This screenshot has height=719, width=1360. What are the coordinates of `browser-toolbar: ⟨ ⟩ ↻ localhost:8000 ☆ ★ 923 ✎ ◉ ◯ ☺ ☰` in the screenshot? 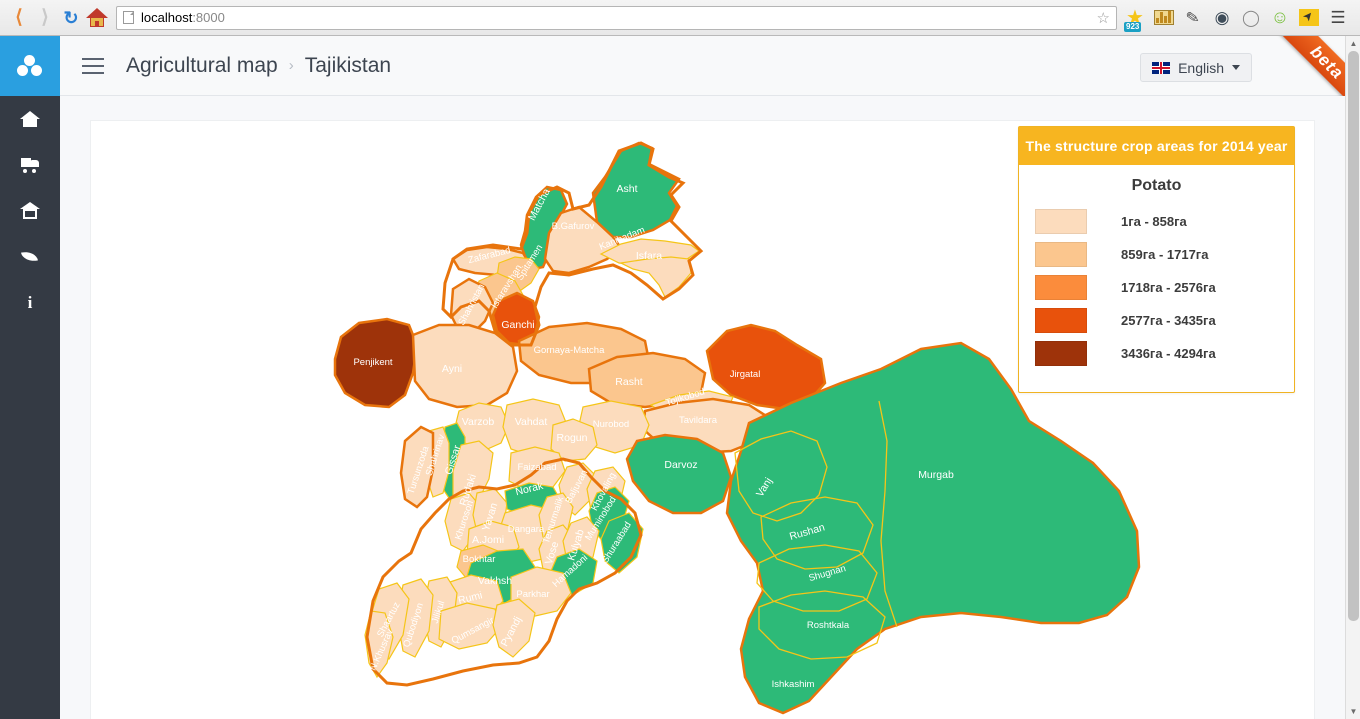 It's located at (680, 18).